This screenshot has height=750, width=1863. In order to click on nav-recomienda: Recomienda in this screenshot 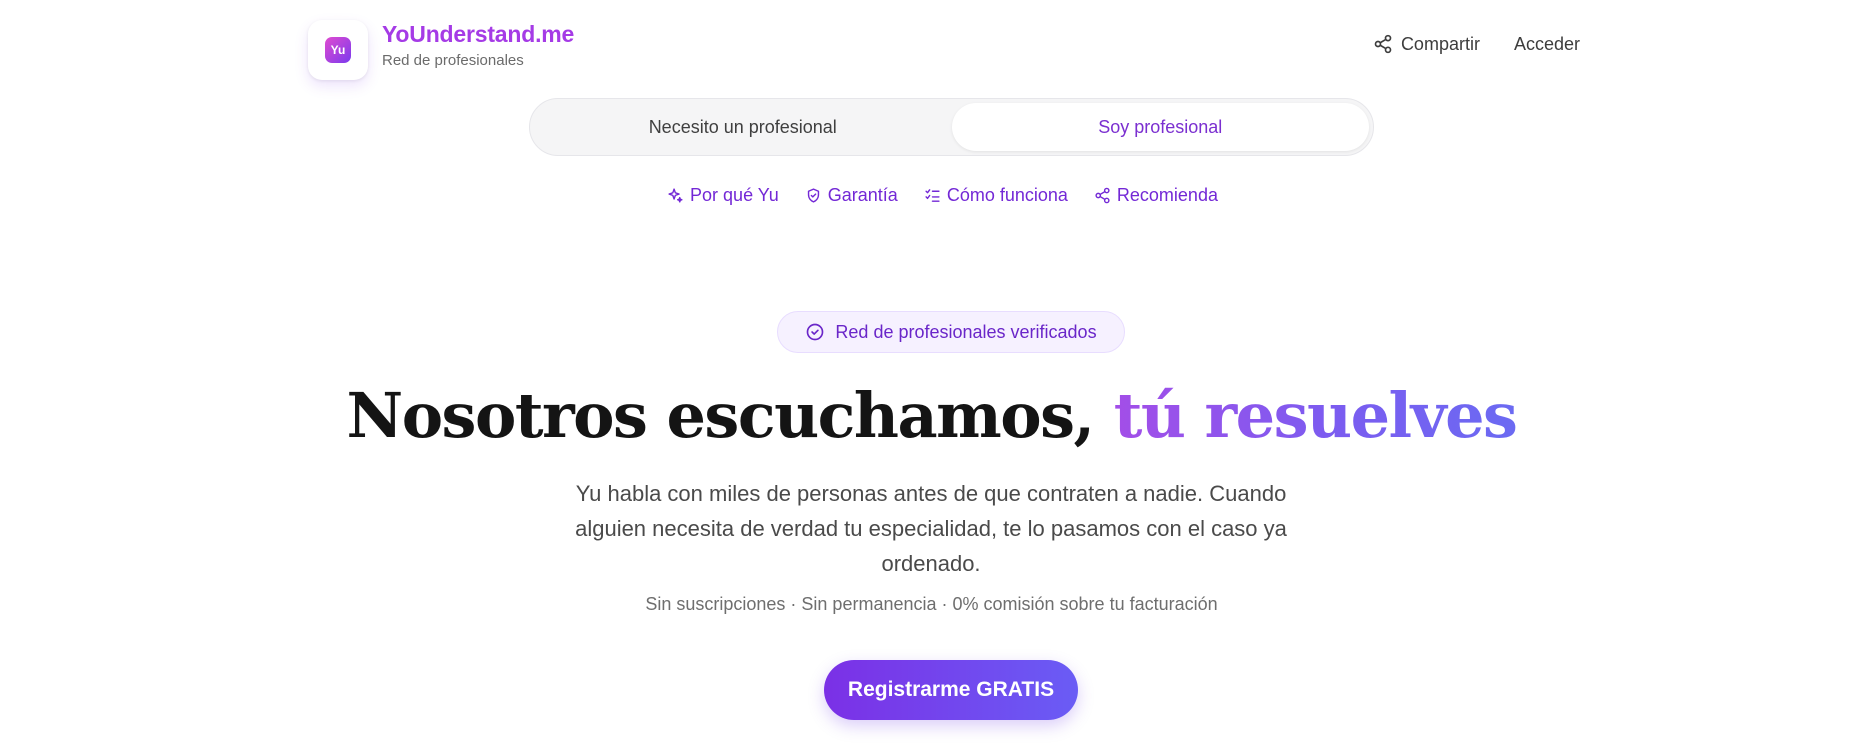, I will do `click(1156, 195)`.